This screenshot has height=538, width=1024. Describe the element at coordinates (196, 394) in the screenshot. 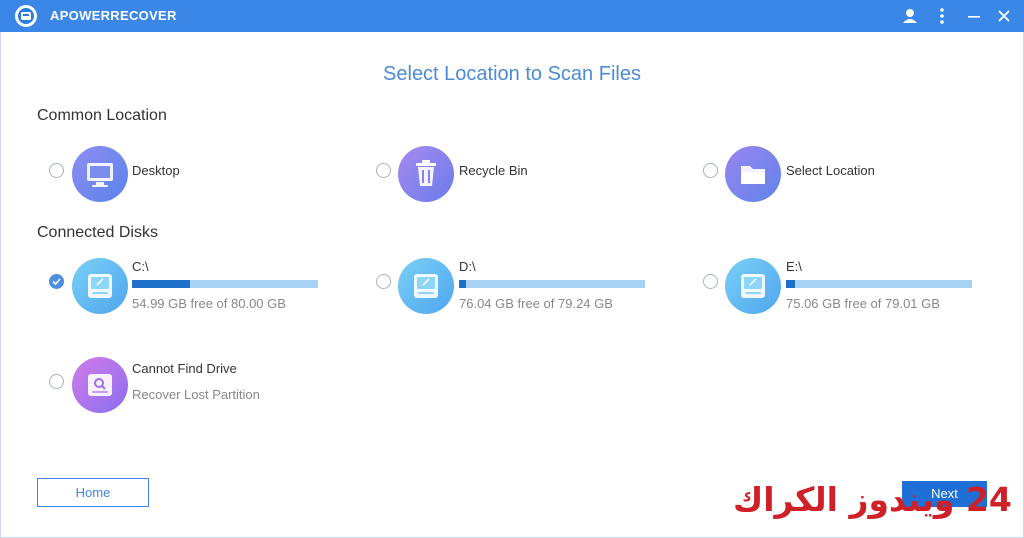

I see `recover-lost-partition-text: Recover Lost Partition` at that location.